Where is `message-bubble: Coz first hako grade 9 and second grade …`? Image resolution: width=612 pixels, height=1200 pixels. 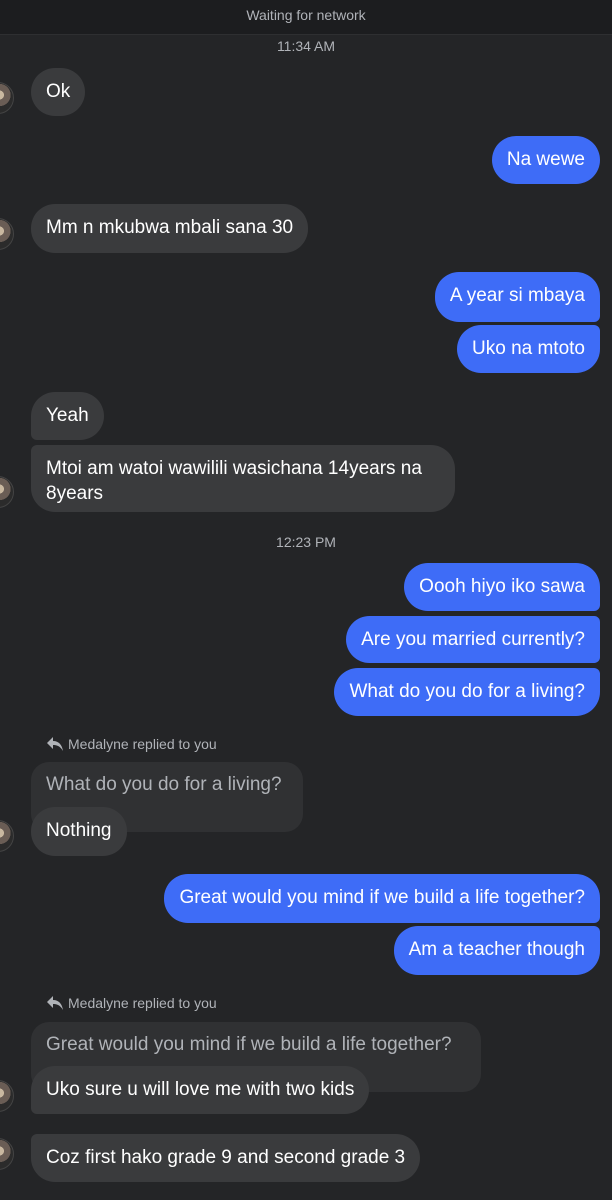 message-bubble: Coz first hako grade 9 and second grade … is located at coordinates (226, 1158).